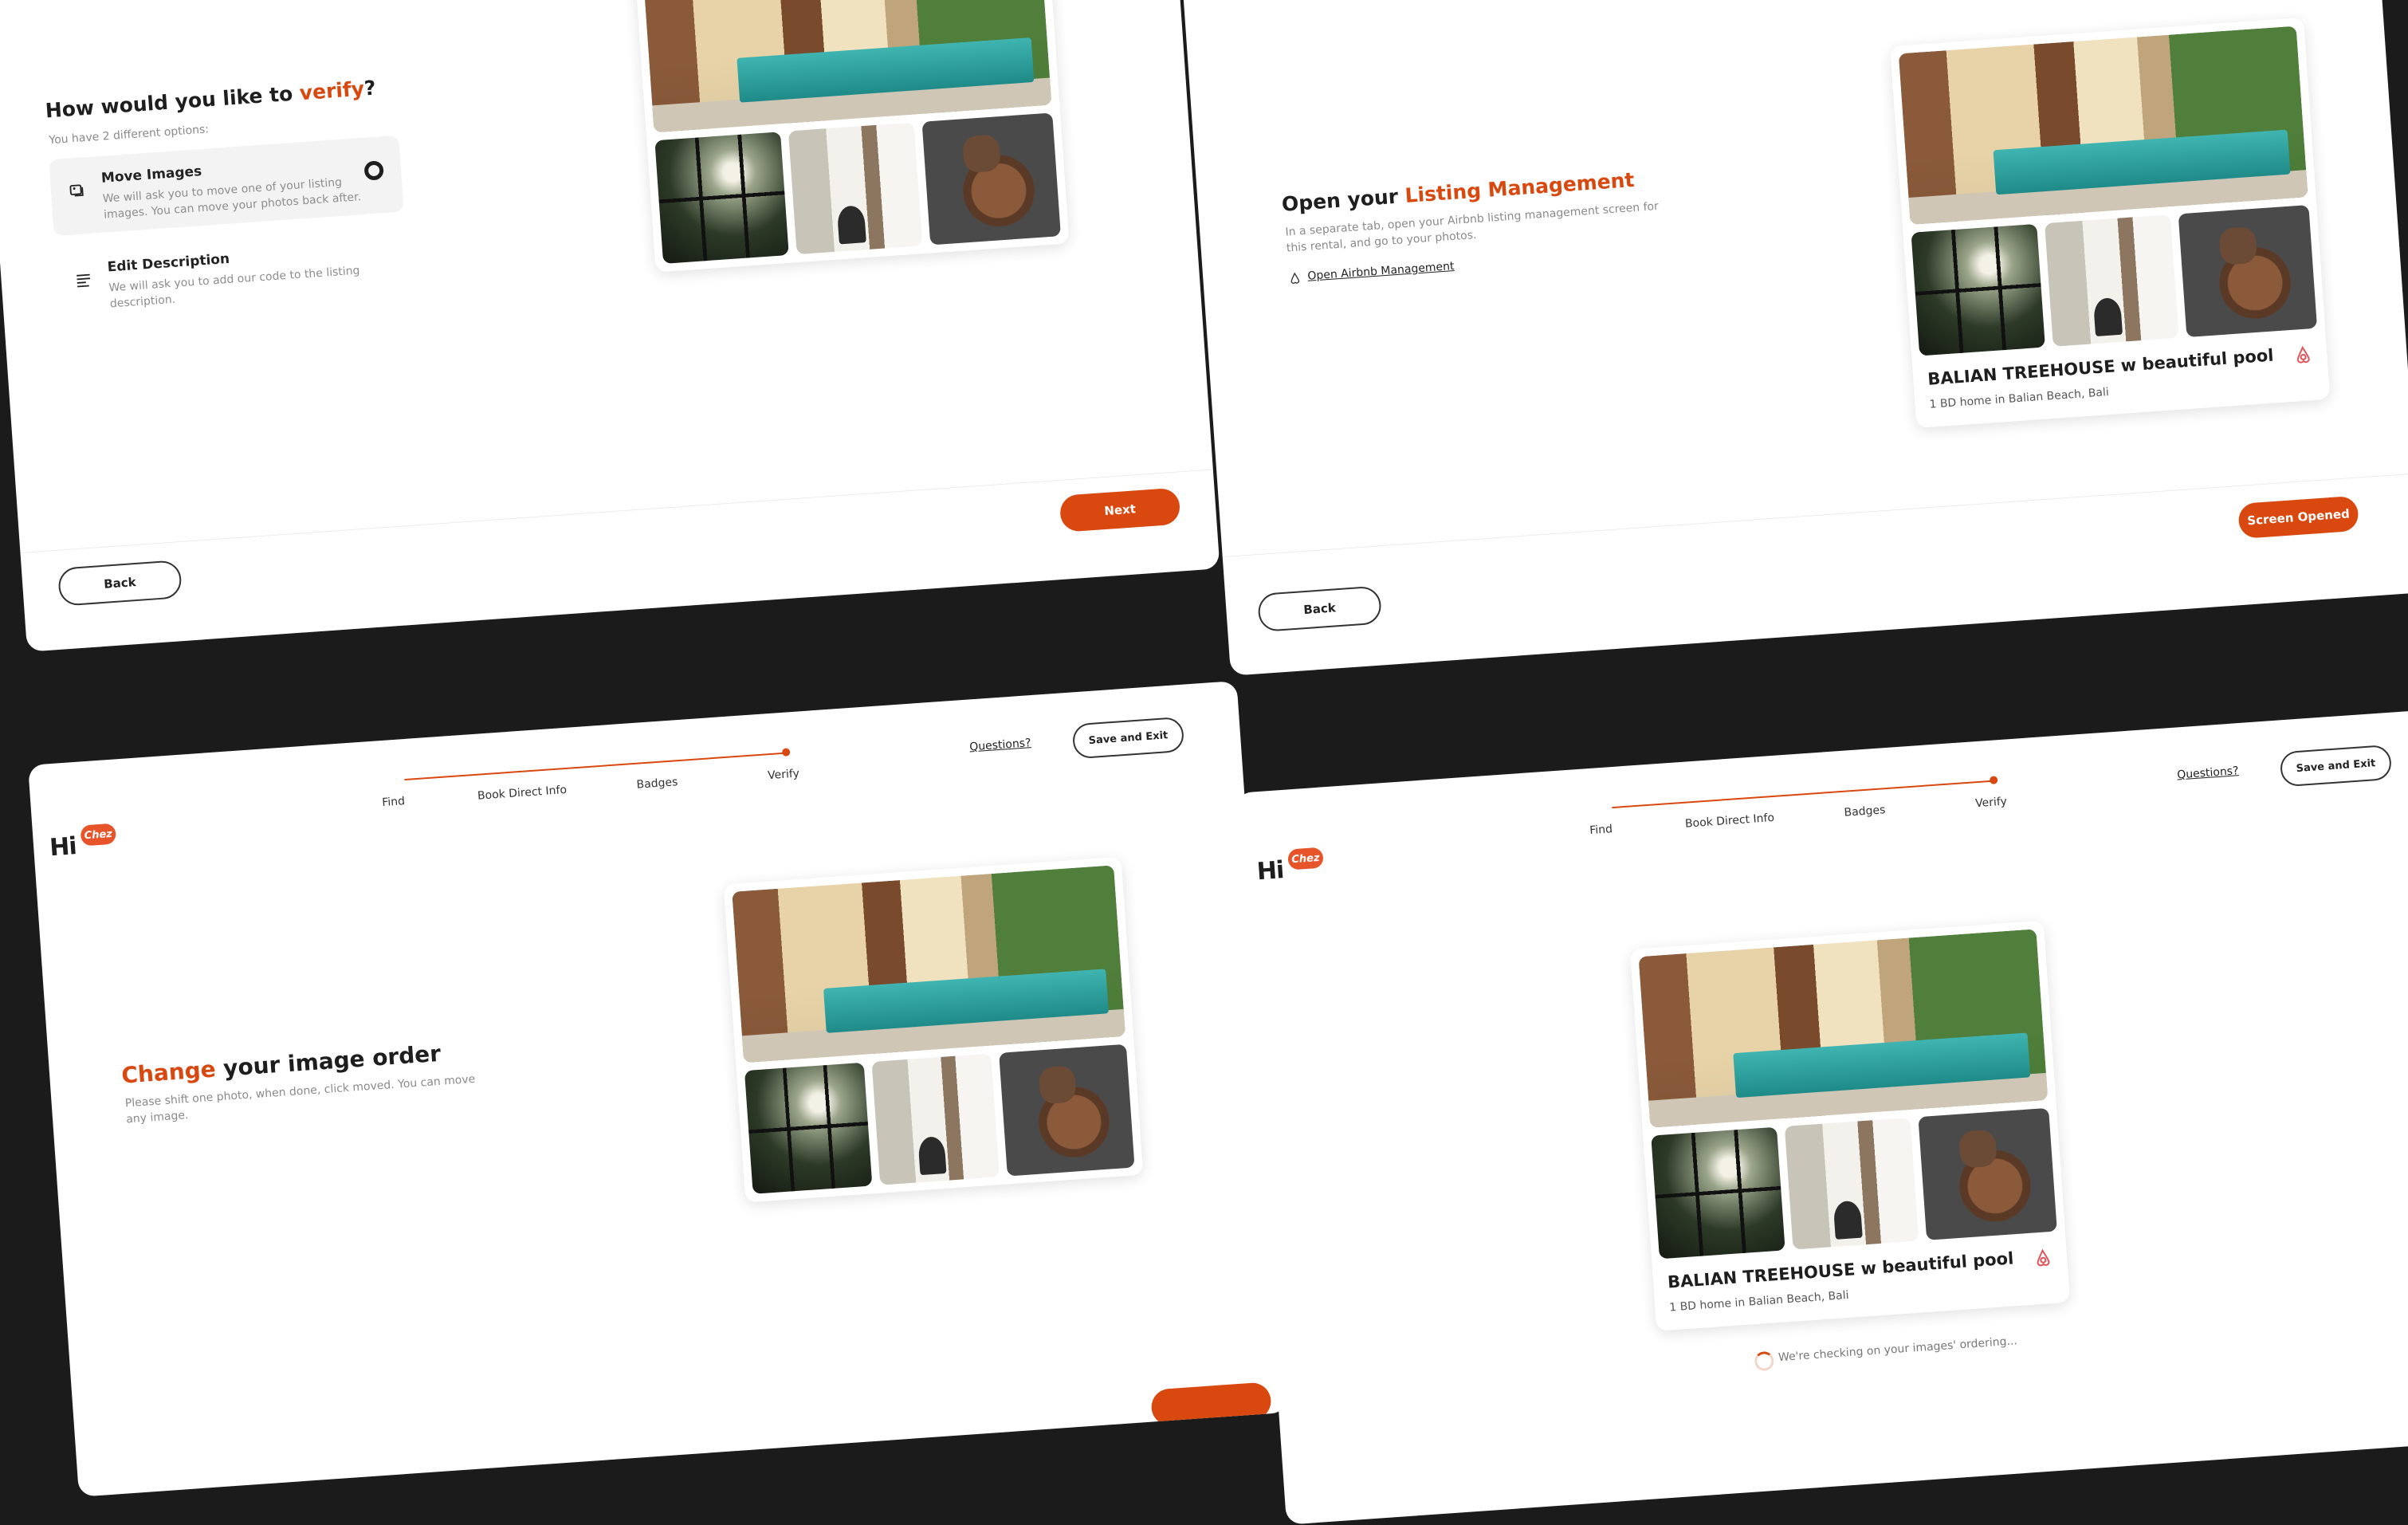  Describe the element at coordinates (1764, 1361) in the screenshot. I see `loading-spinner-icon` at that location.